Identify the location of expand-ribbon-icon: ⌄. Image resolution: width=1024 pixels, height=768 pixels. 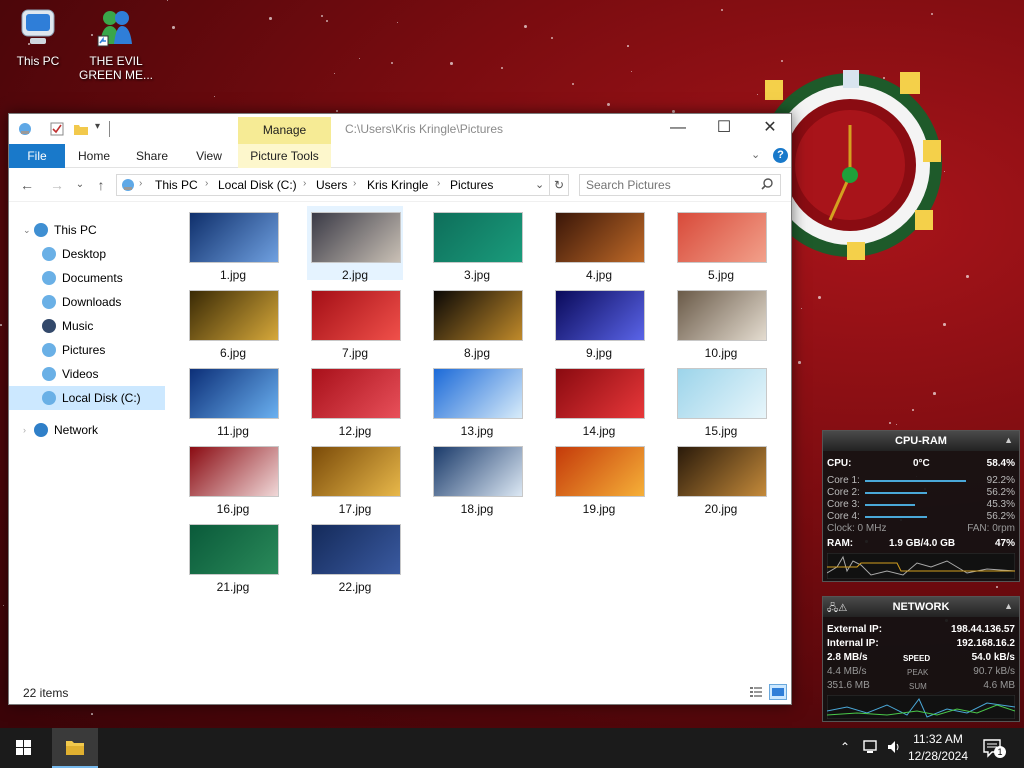
(755, 154).